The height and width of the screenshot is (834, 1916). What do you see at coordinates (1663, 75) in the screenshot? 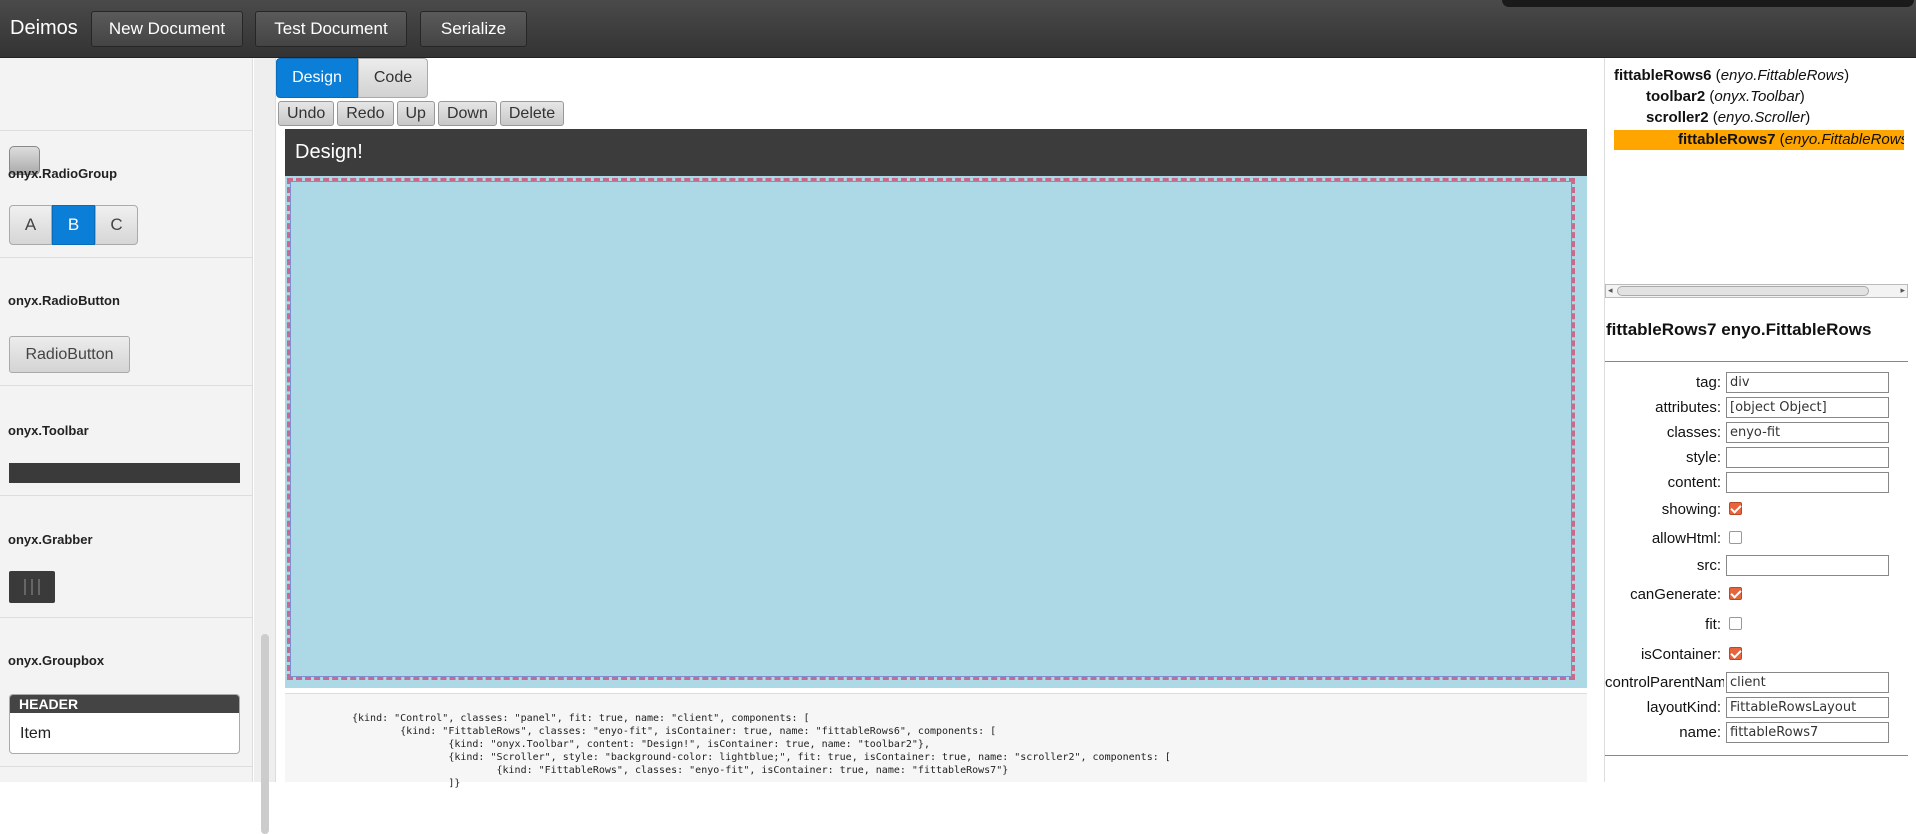
I see `tree-node-name: fittableRows6` at bounding box center [1663, 75].